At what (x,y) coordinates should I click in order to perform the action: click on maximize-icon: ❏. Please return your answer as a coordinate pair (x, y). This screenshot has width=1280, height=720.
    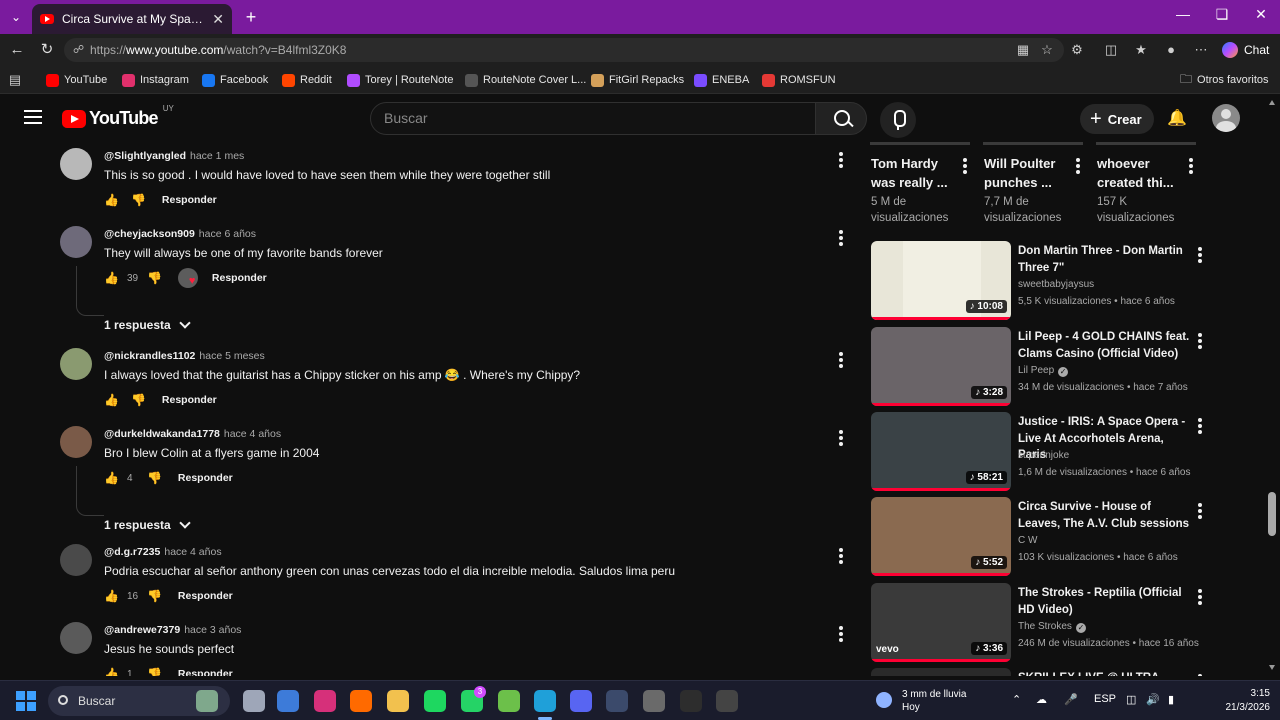
    Looking at the image, I should click on (1222, 14).